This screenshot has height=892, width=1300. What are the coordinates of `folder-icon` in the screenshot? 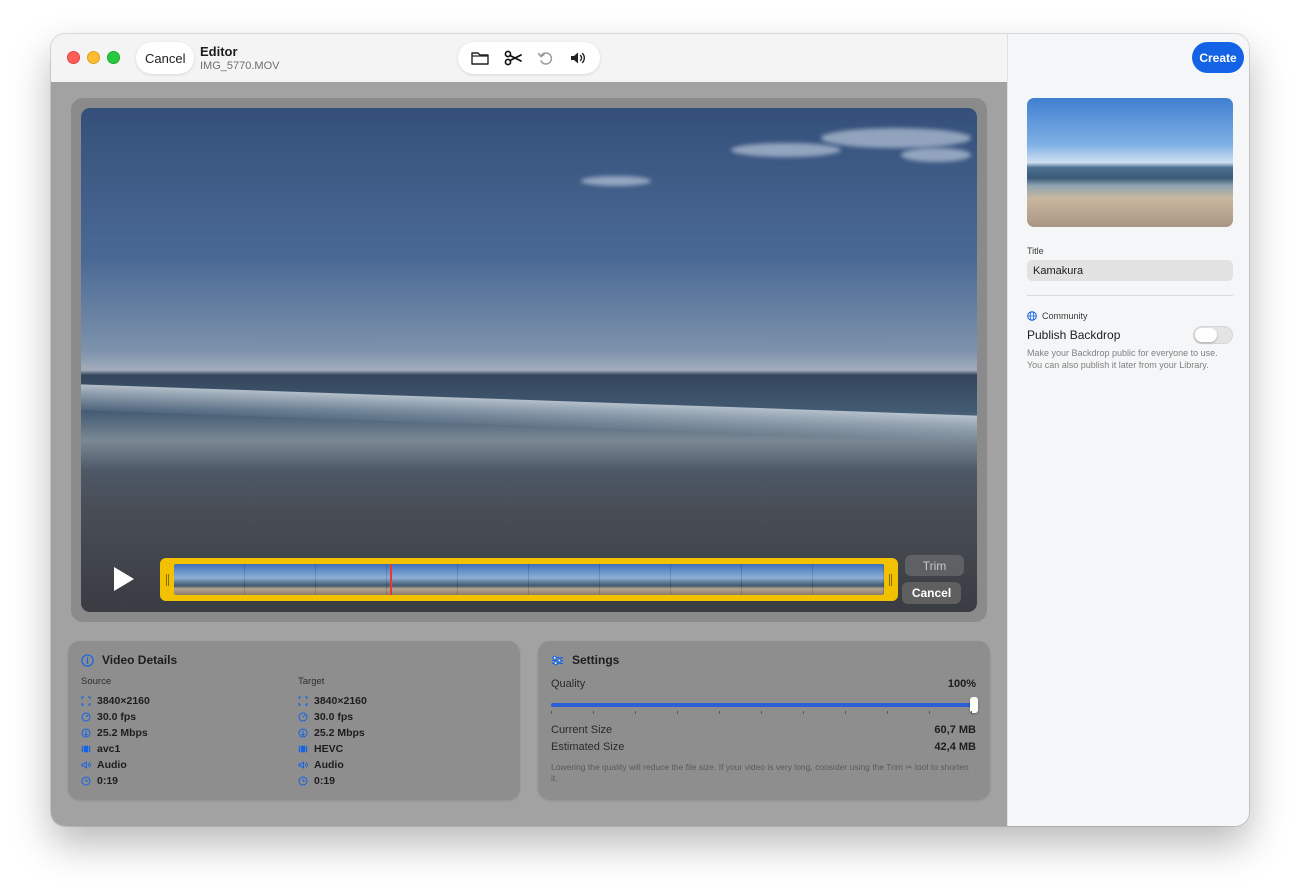 It's located at (480, 58).